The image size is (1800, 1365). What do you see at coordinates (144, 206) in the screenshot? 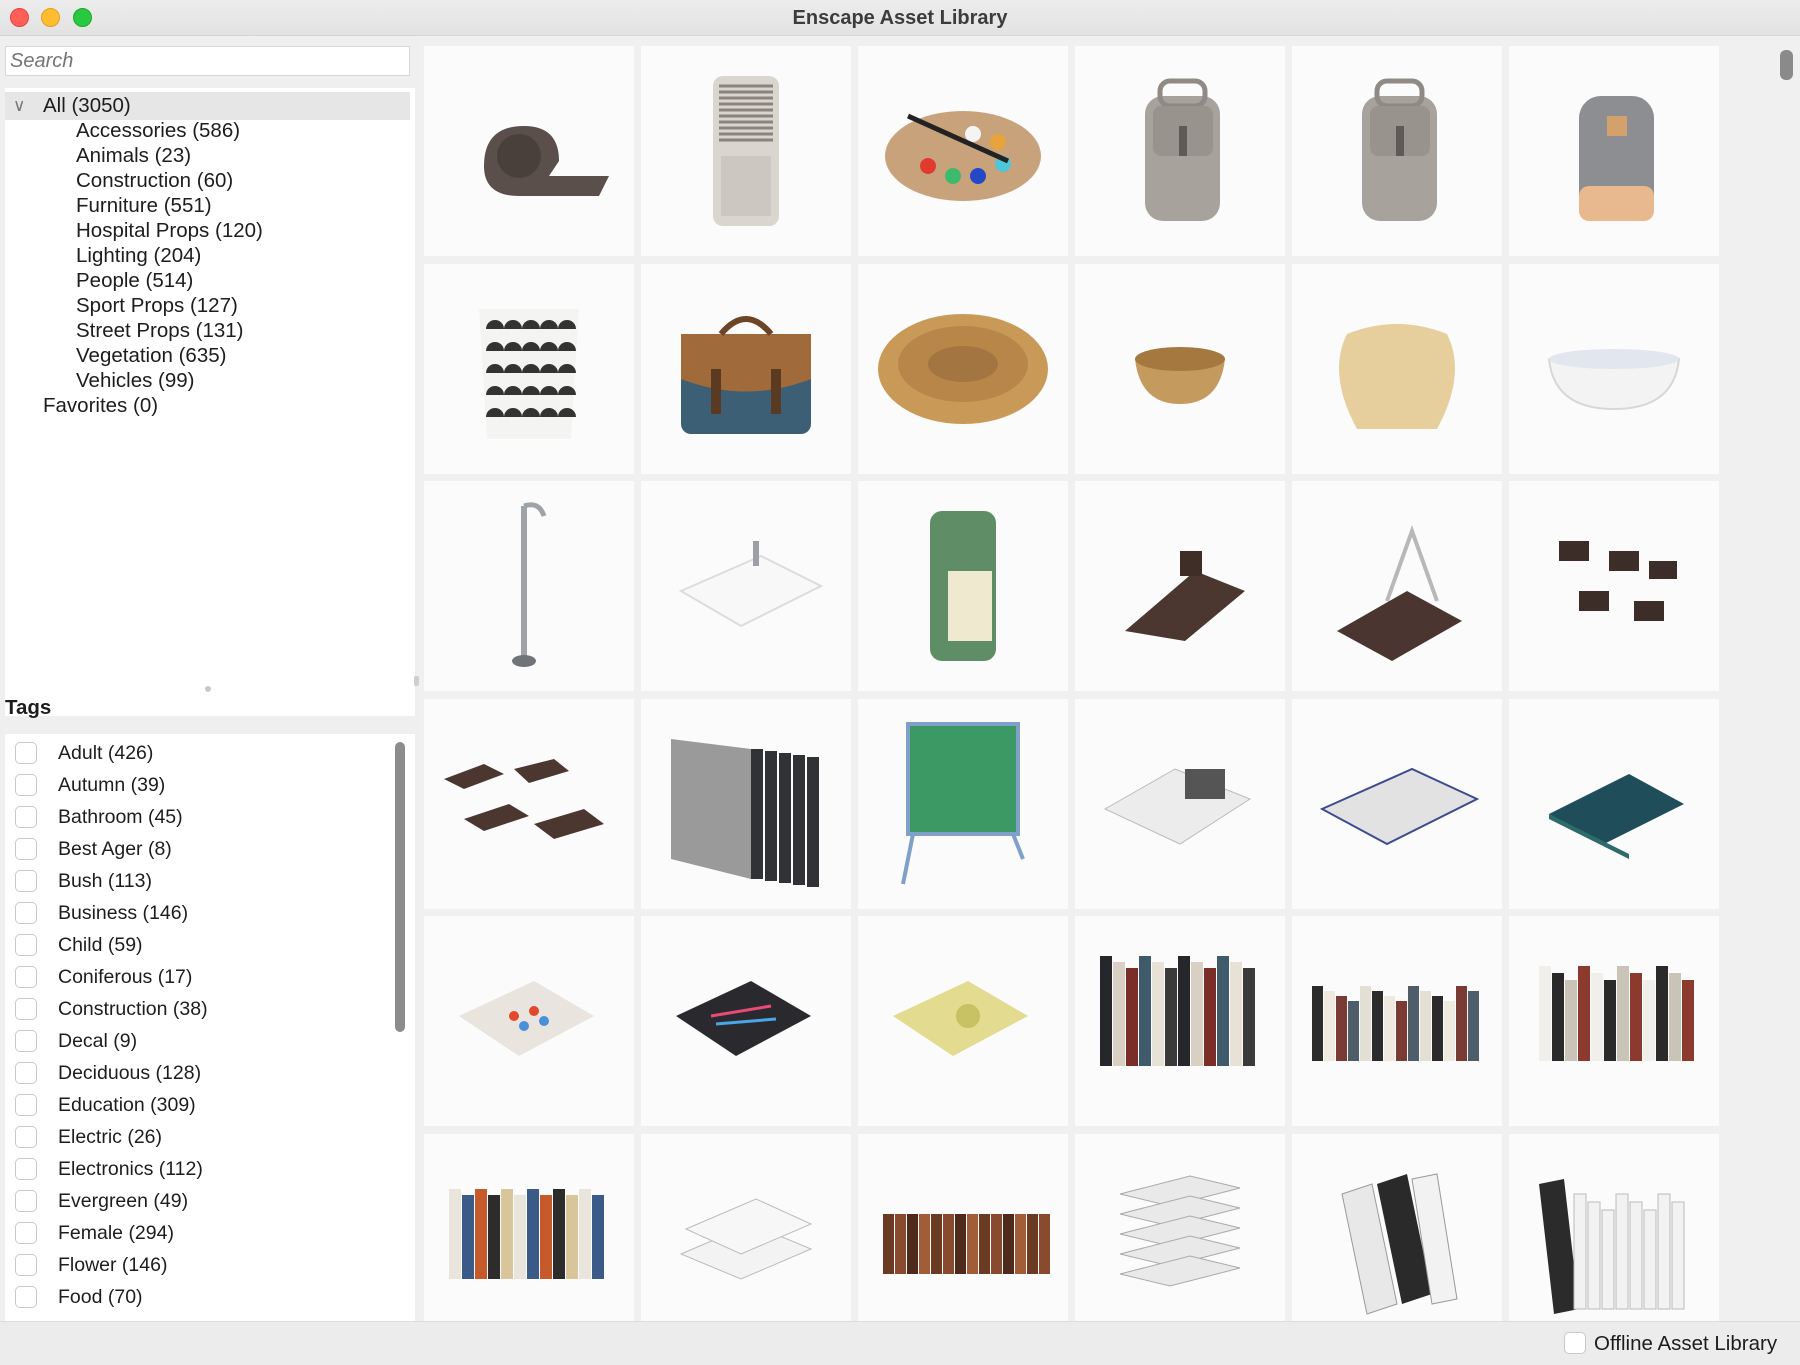
I see `category-item: Furniture (551)` at bounding box center [144, 206].